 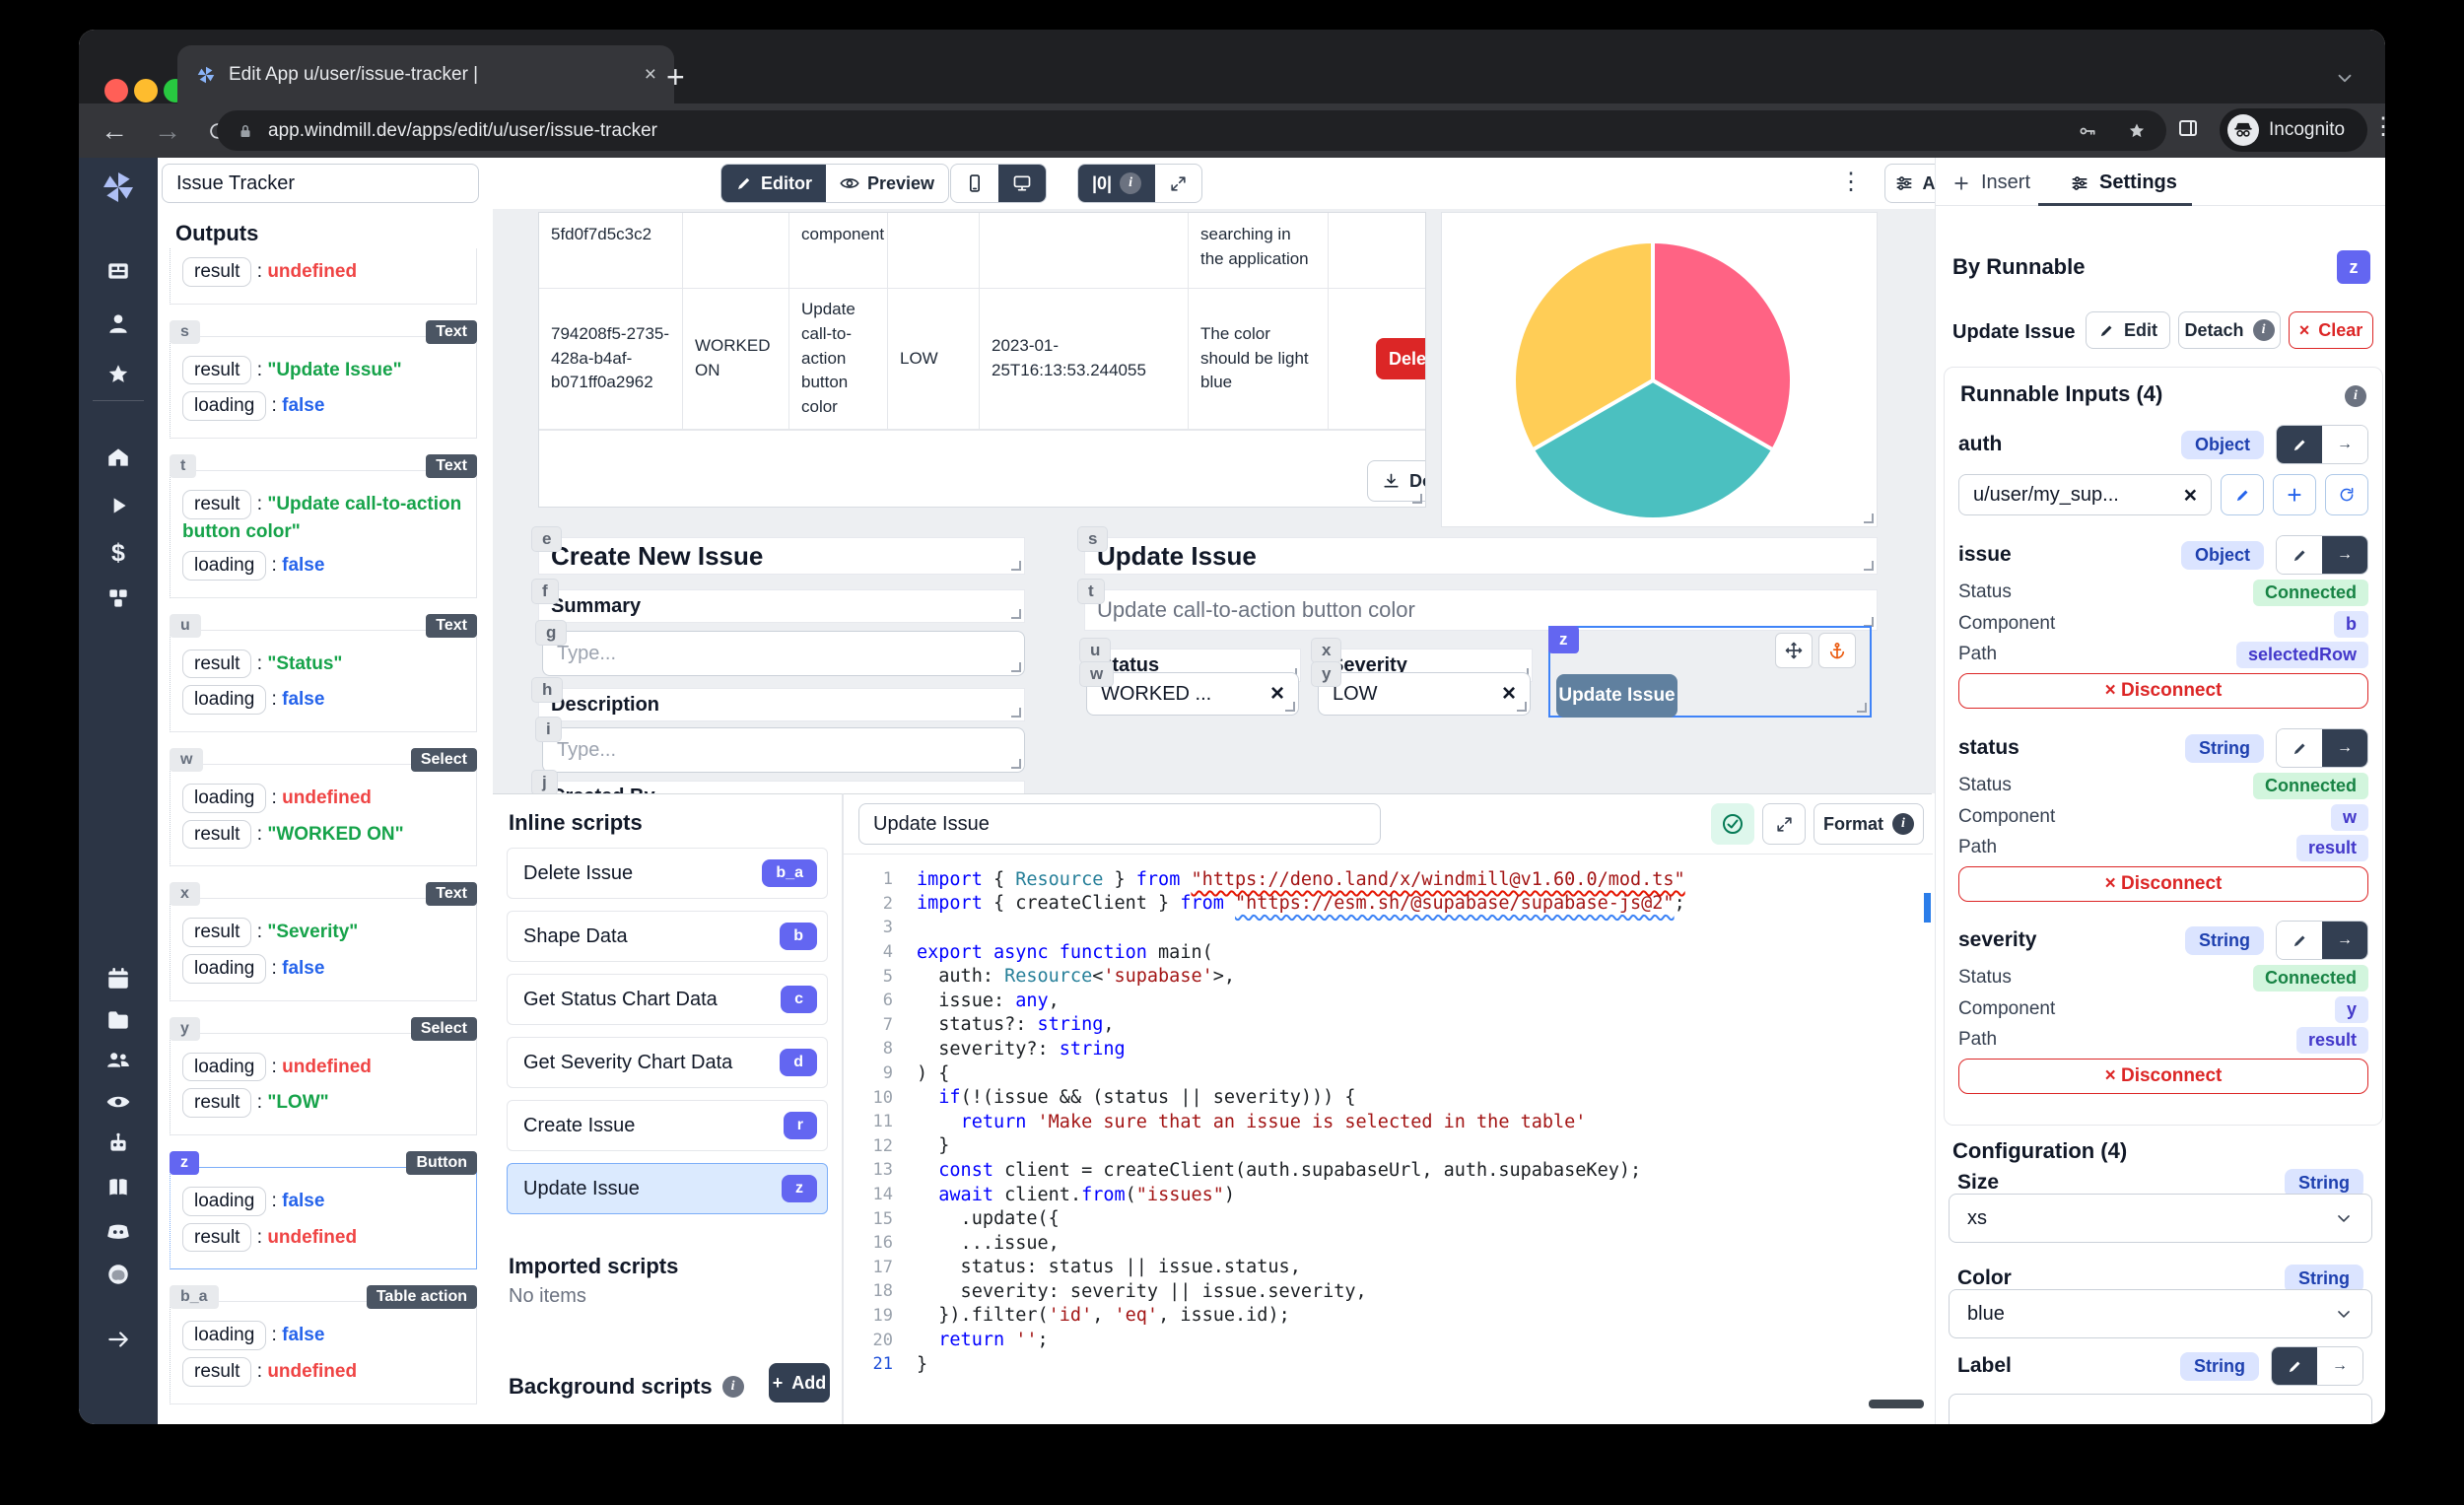 I want to click on component-badge-g: g, so click(x=551, y=633).